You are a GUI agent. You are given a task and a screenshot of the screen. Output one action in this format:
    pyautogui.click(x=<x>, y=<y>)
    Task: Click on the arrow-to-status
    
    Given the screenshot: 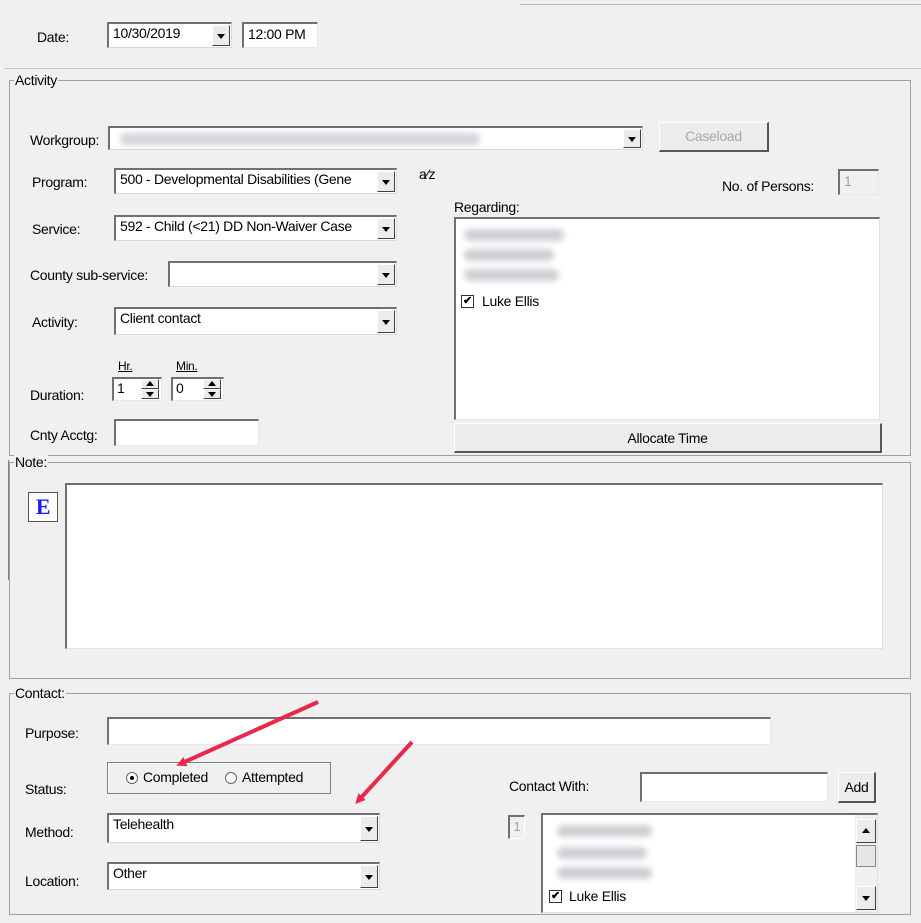 What is the action you would take?
    pyautogui.click(x=247, y=733)
    